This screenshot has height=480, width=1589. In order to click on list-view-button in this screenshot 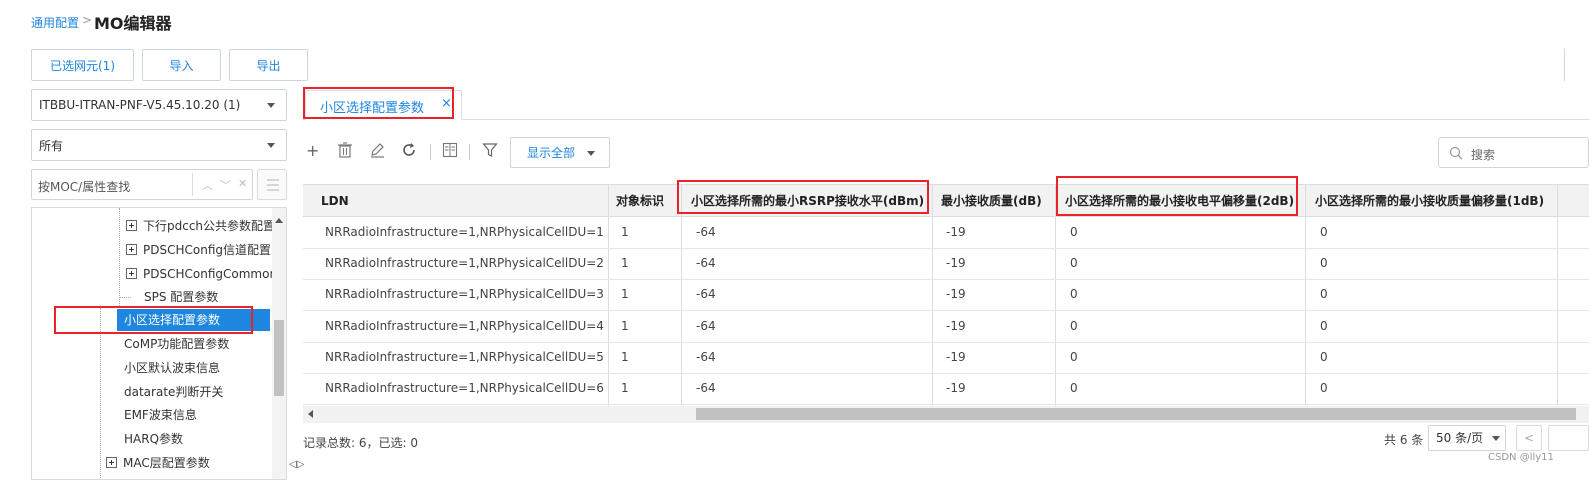, I will do `click(272, 184)`.